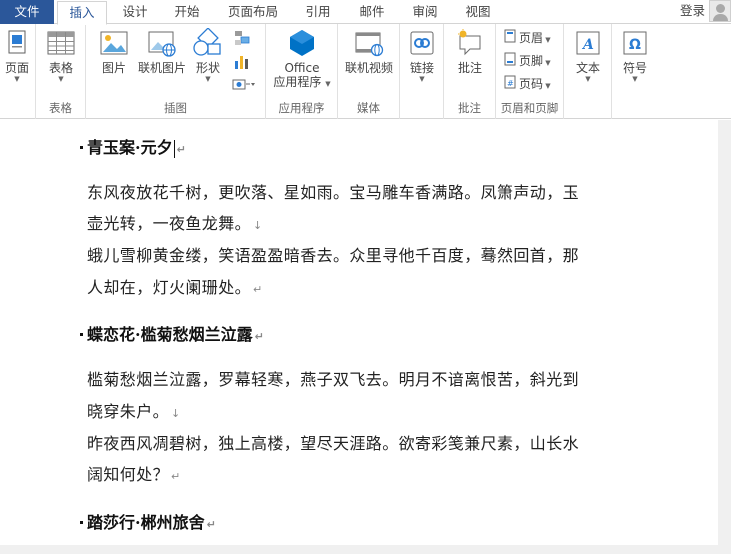  Describe the element at coordinates (469, 68) in the screenshot. I see `comment-button-label: 批注` at that location.